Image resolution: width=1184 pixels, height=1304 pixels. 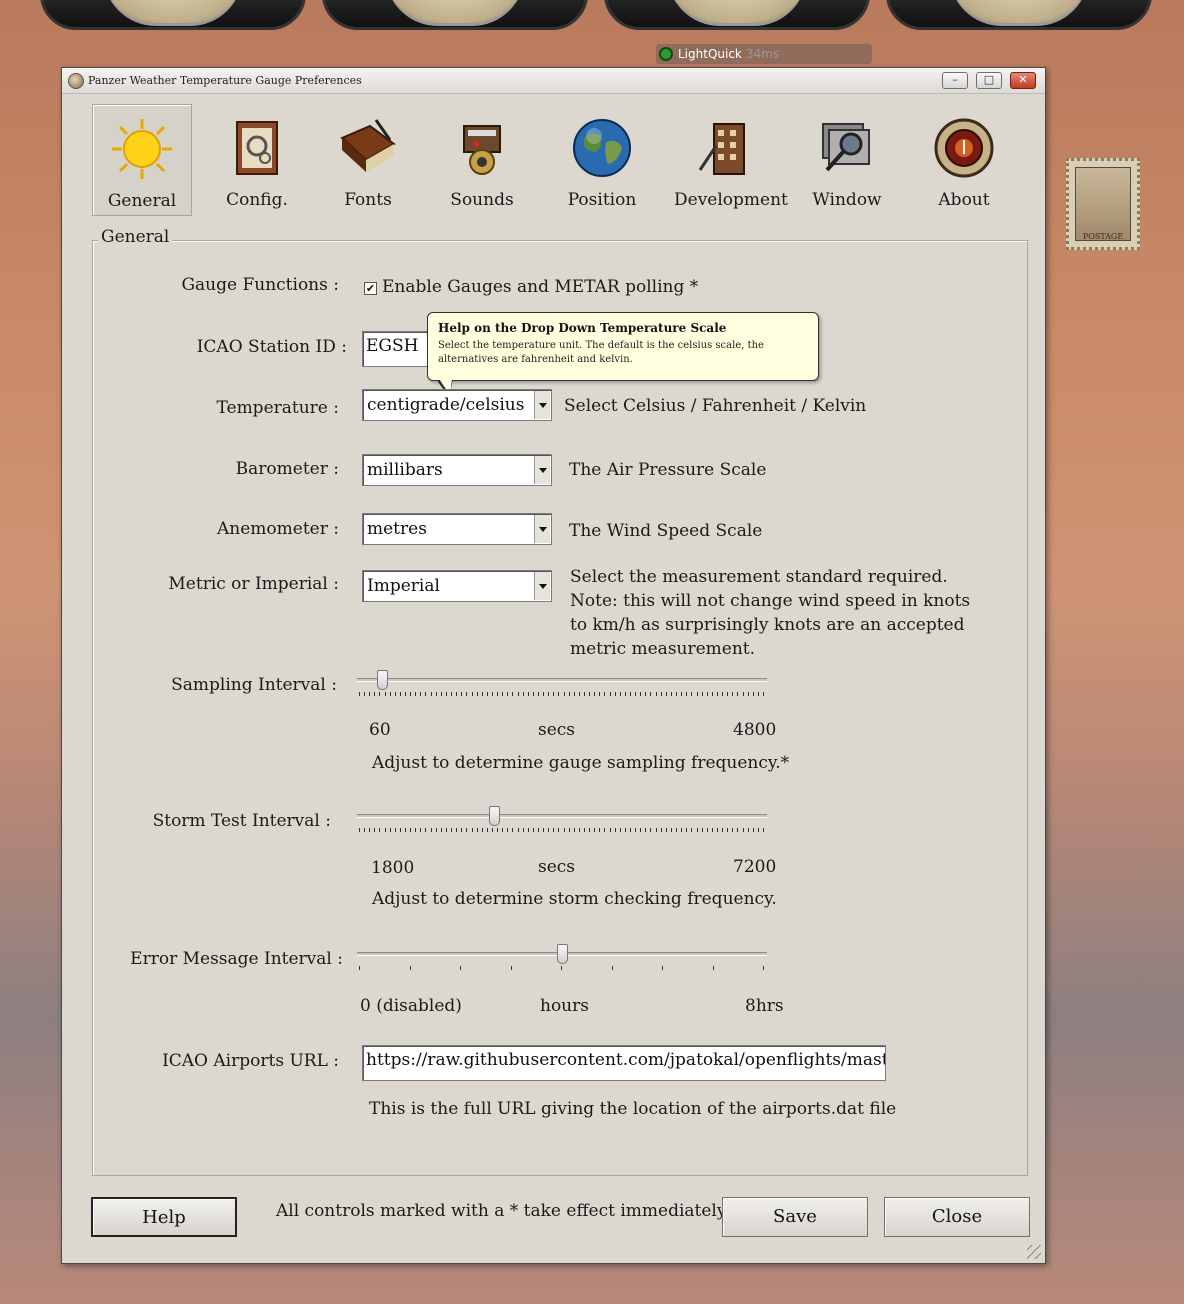 What do you see at coordinates (731, 200) in the screenshot?
I see `tab-label: Development` at bounding box center [731, 200].